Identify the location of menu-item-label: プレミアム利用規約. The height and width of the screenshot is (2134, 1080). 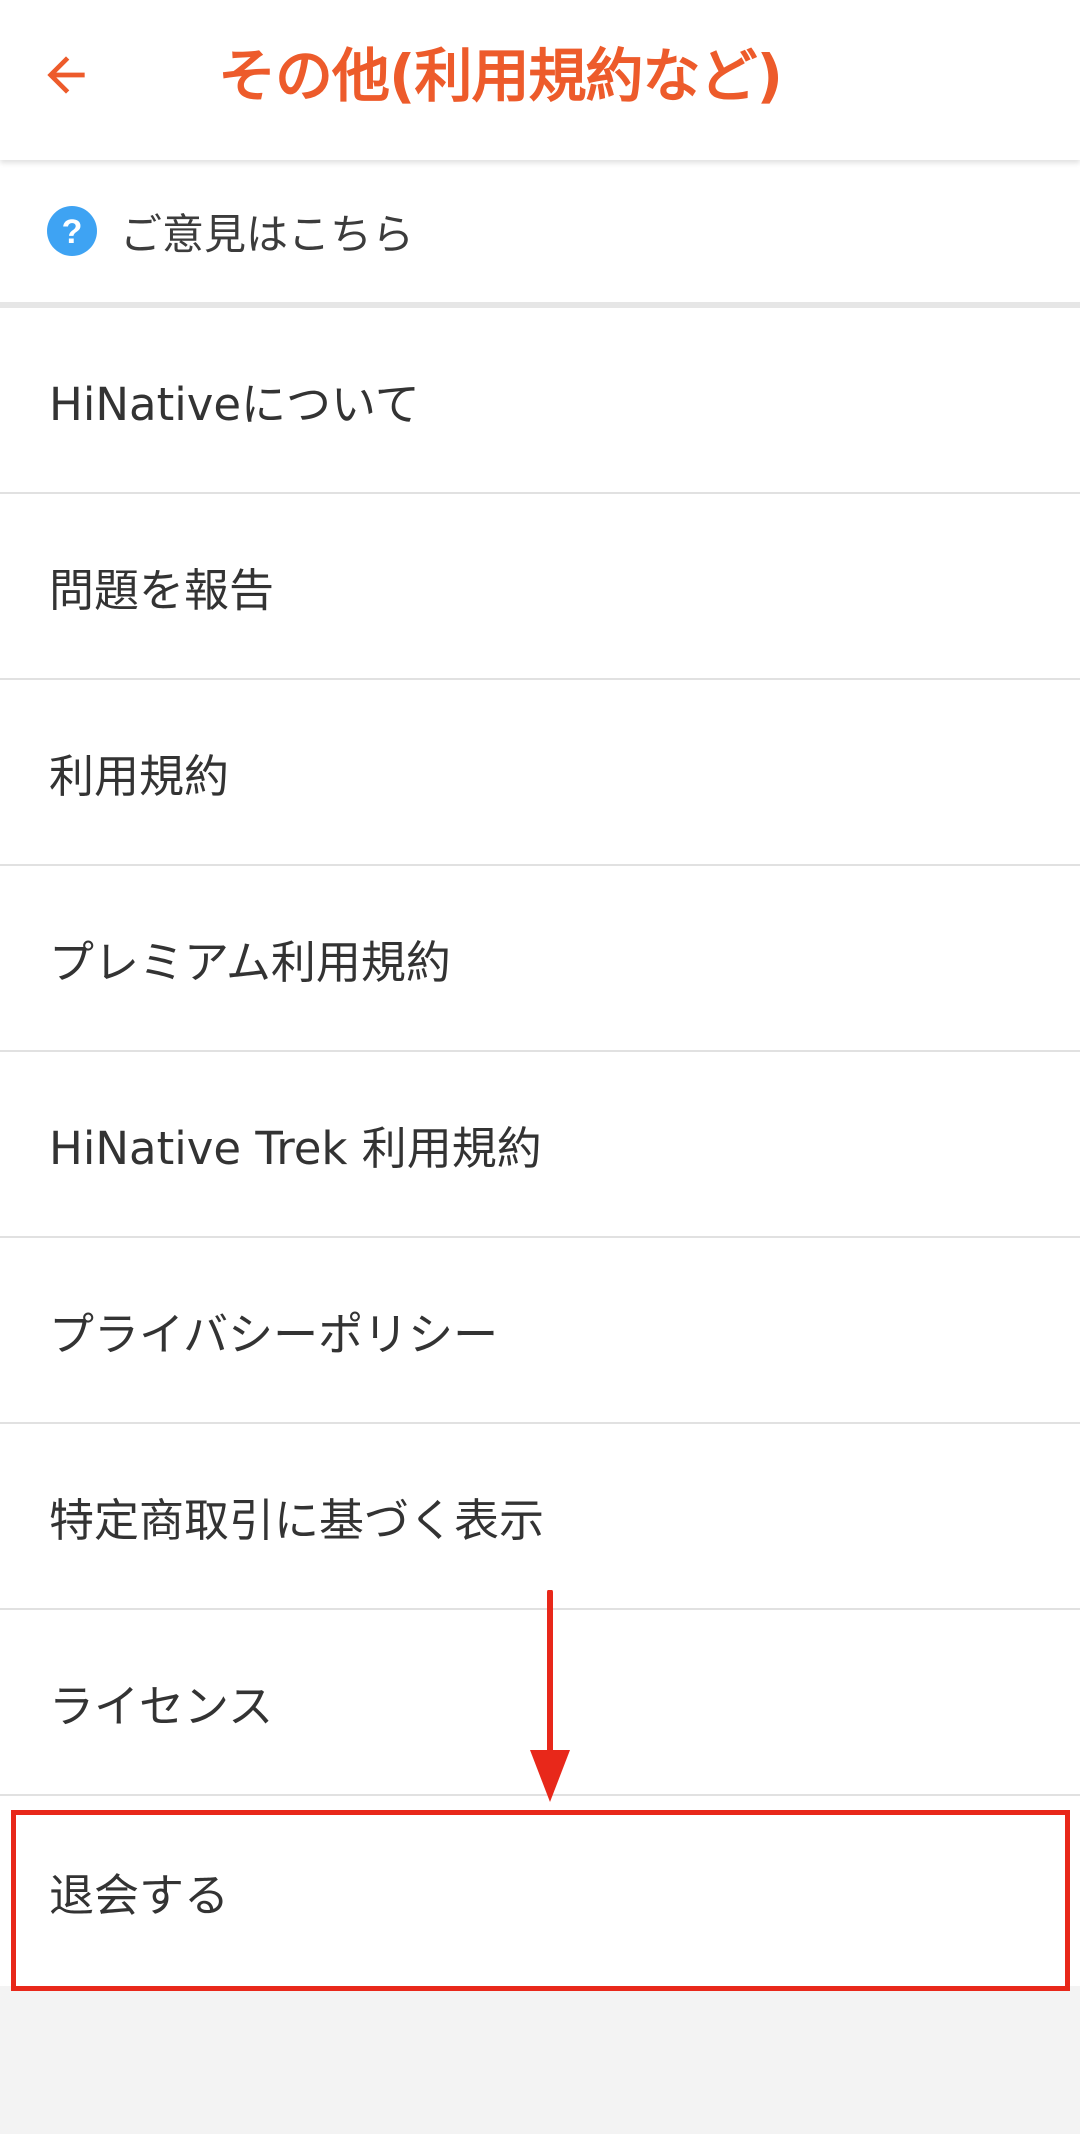
(250, 962).